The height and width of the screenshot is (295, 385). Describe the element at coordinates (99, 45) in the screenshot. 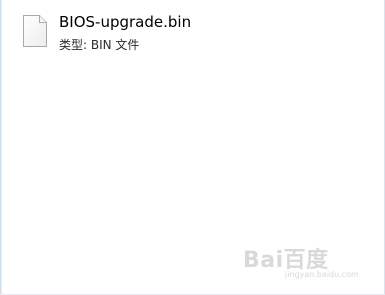

I see `file-type-label: 类型: BIN 文件` at that location.